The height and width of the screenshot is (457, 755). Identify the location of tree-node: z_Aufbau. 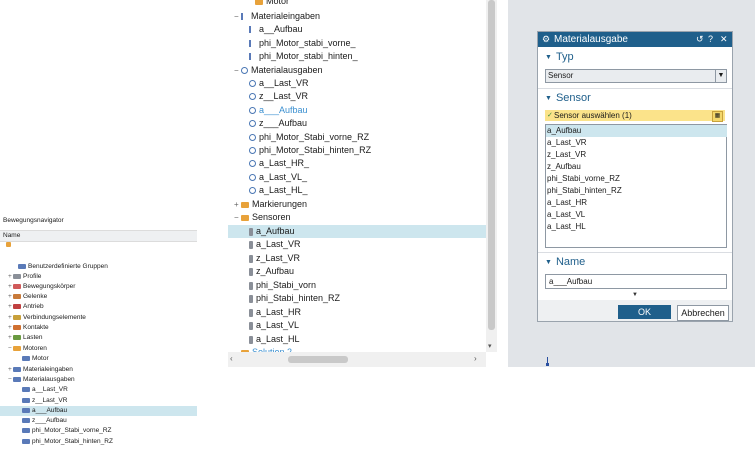
(268, 271).